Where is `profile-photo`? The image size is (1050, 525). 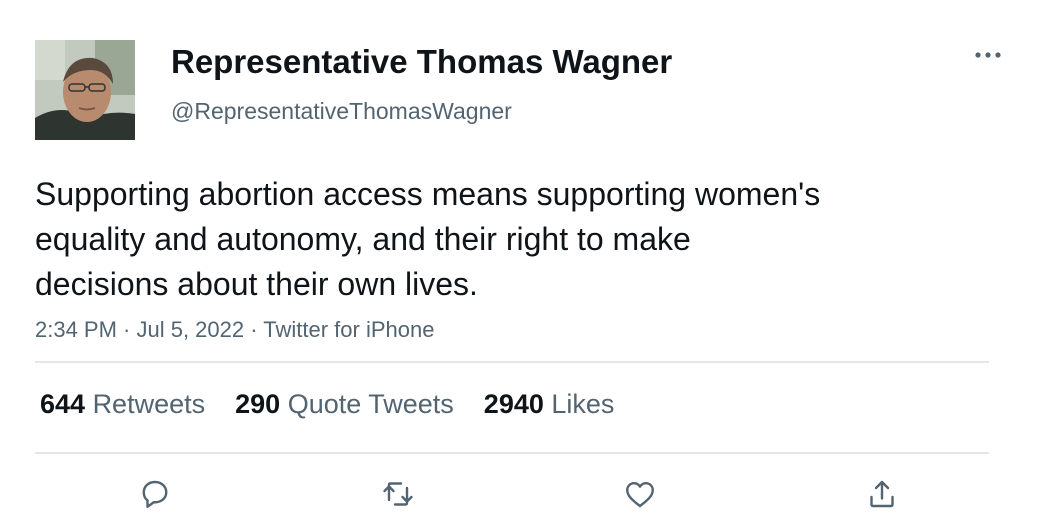 profile-photo is located at coordinates (85, 90).